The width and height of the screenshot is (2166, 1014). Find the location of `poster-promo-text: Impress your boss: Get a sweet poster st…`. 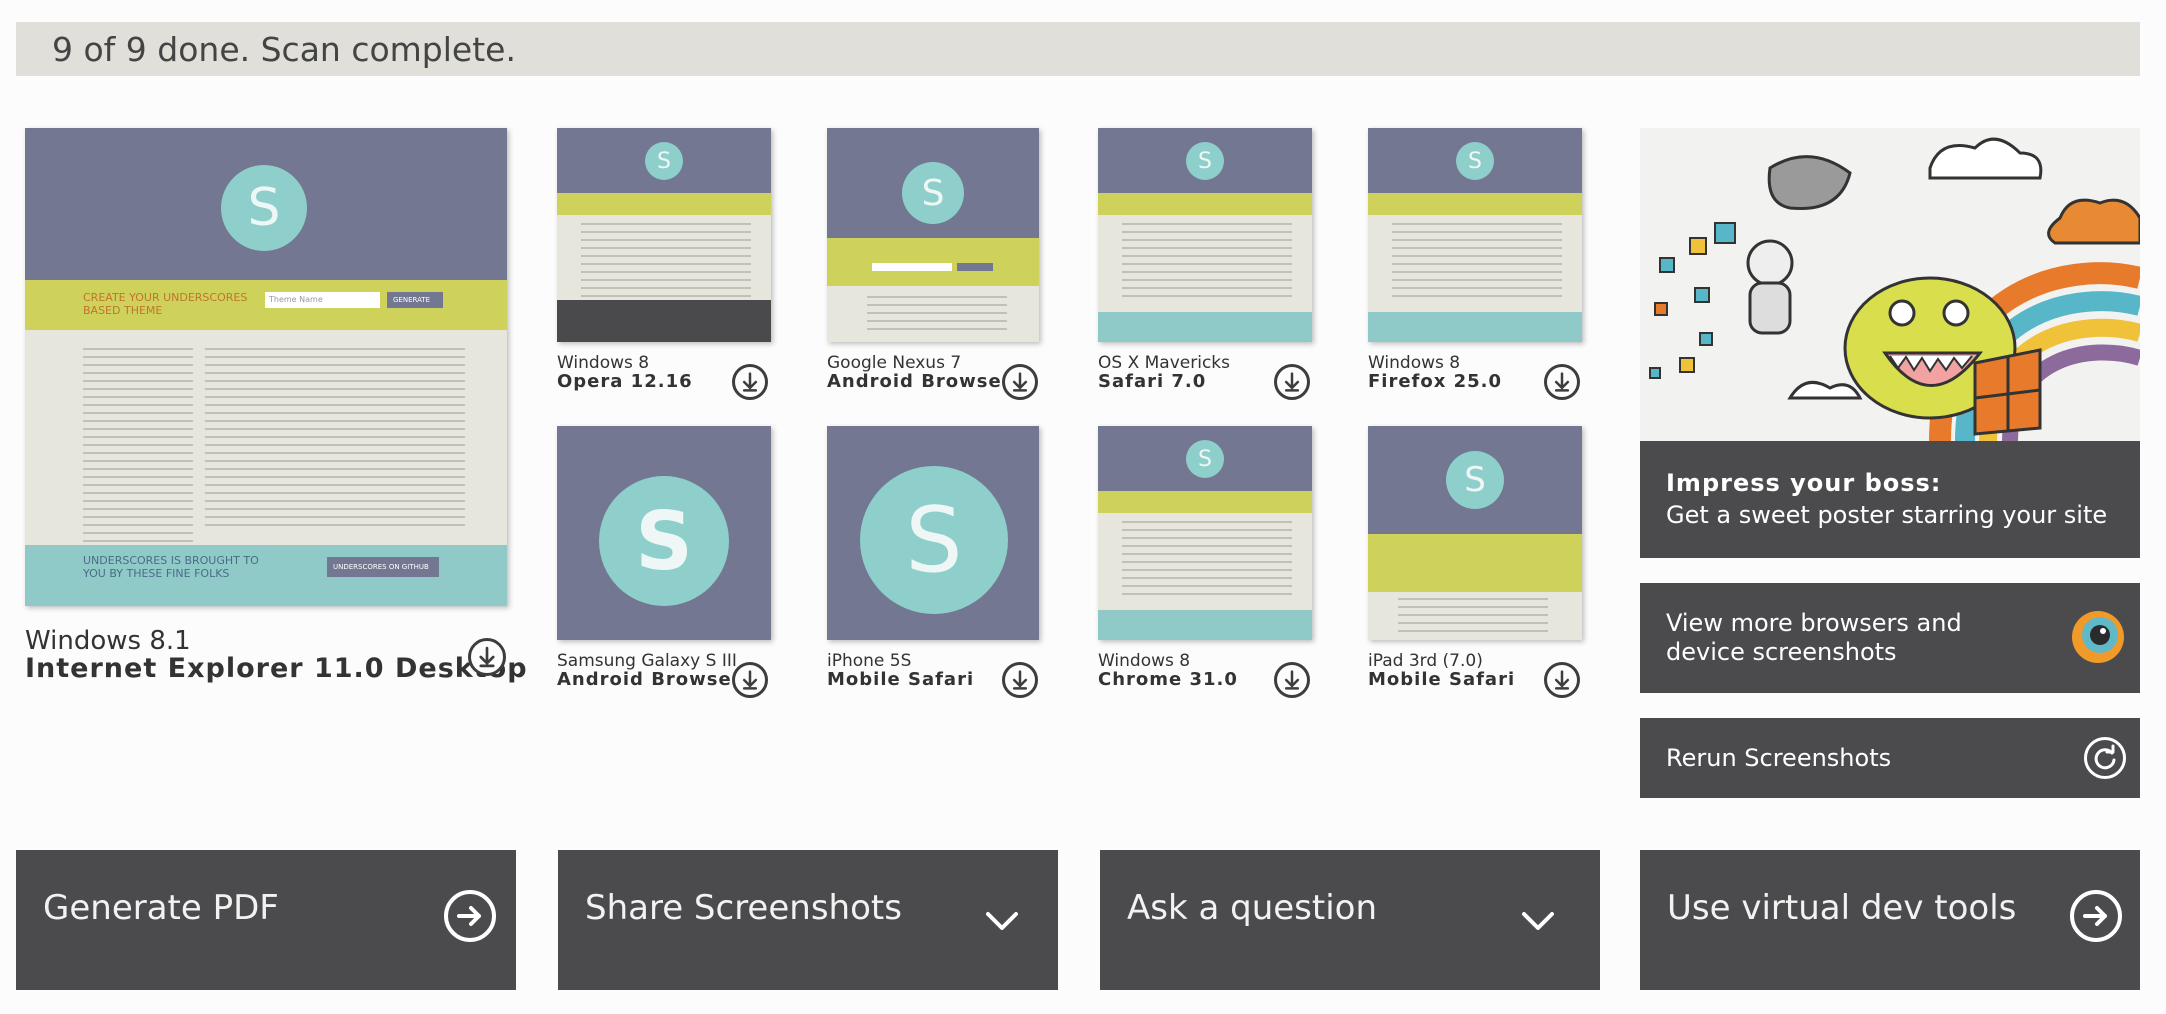

poster-promo-text: Impress your boss: Get a sweet poster st… is located at coordinates (1890, 499).